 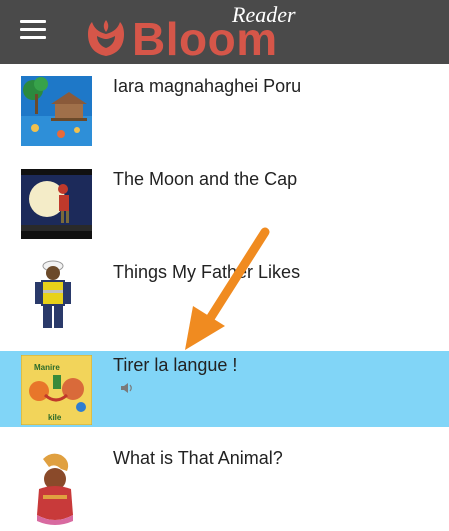 What do you see at coordinates (207, 86) in the screenshot?
I see `book-title: Iara magnahaghei Poru` at bounding box center [207, 86].